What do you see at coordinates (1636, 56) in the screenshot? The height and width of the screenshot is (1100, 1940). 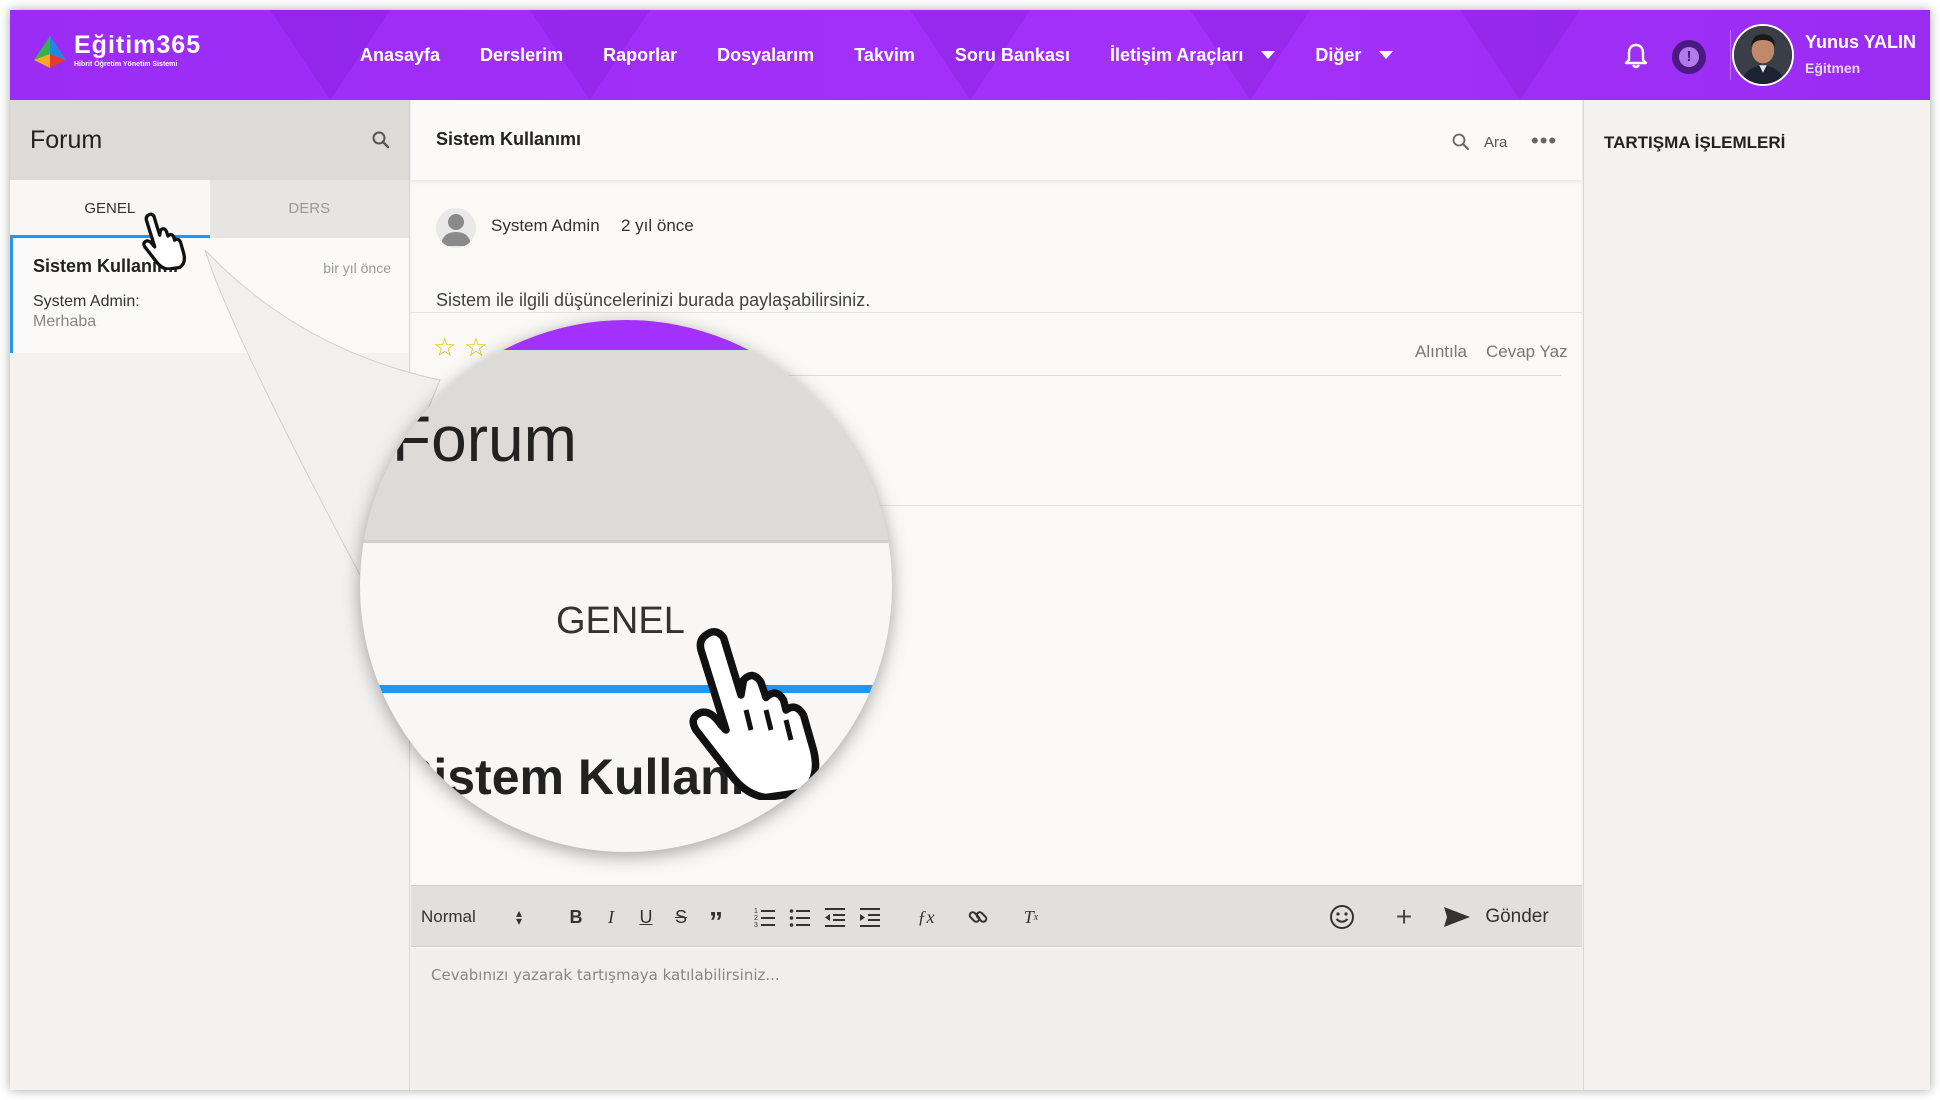 I see `bell-icon` at bounding box center [1636, 56].